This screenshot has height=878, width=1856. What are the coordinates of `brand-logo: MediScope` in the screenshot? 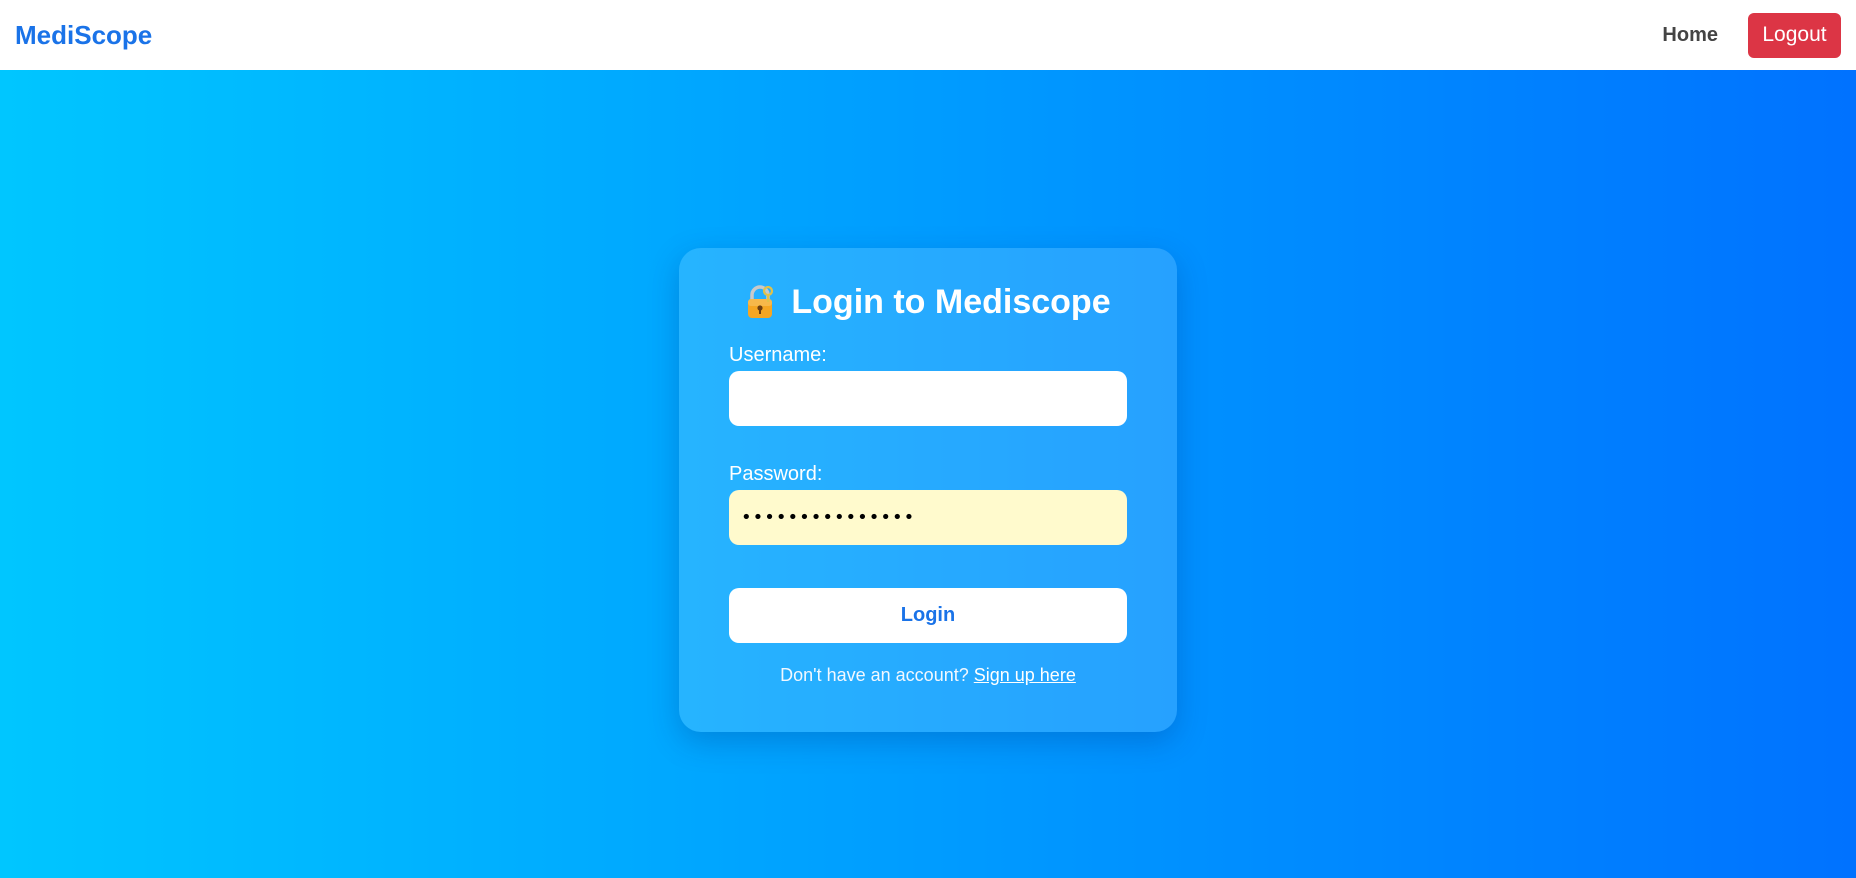 It's located at (83, 35).